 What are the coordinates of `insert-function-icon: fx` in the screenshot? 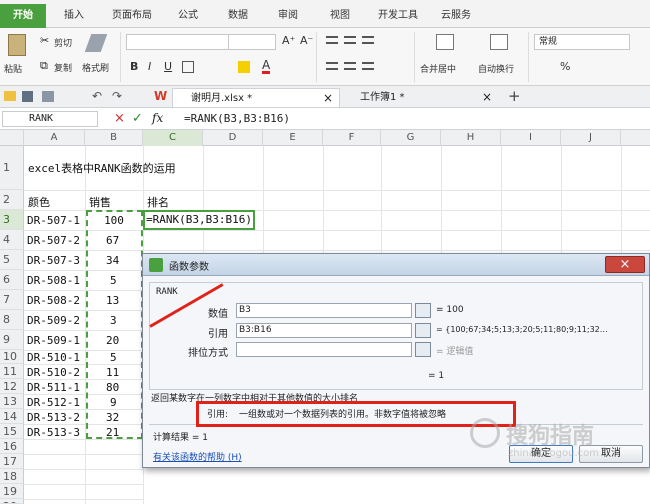 It's located at (157, 118).